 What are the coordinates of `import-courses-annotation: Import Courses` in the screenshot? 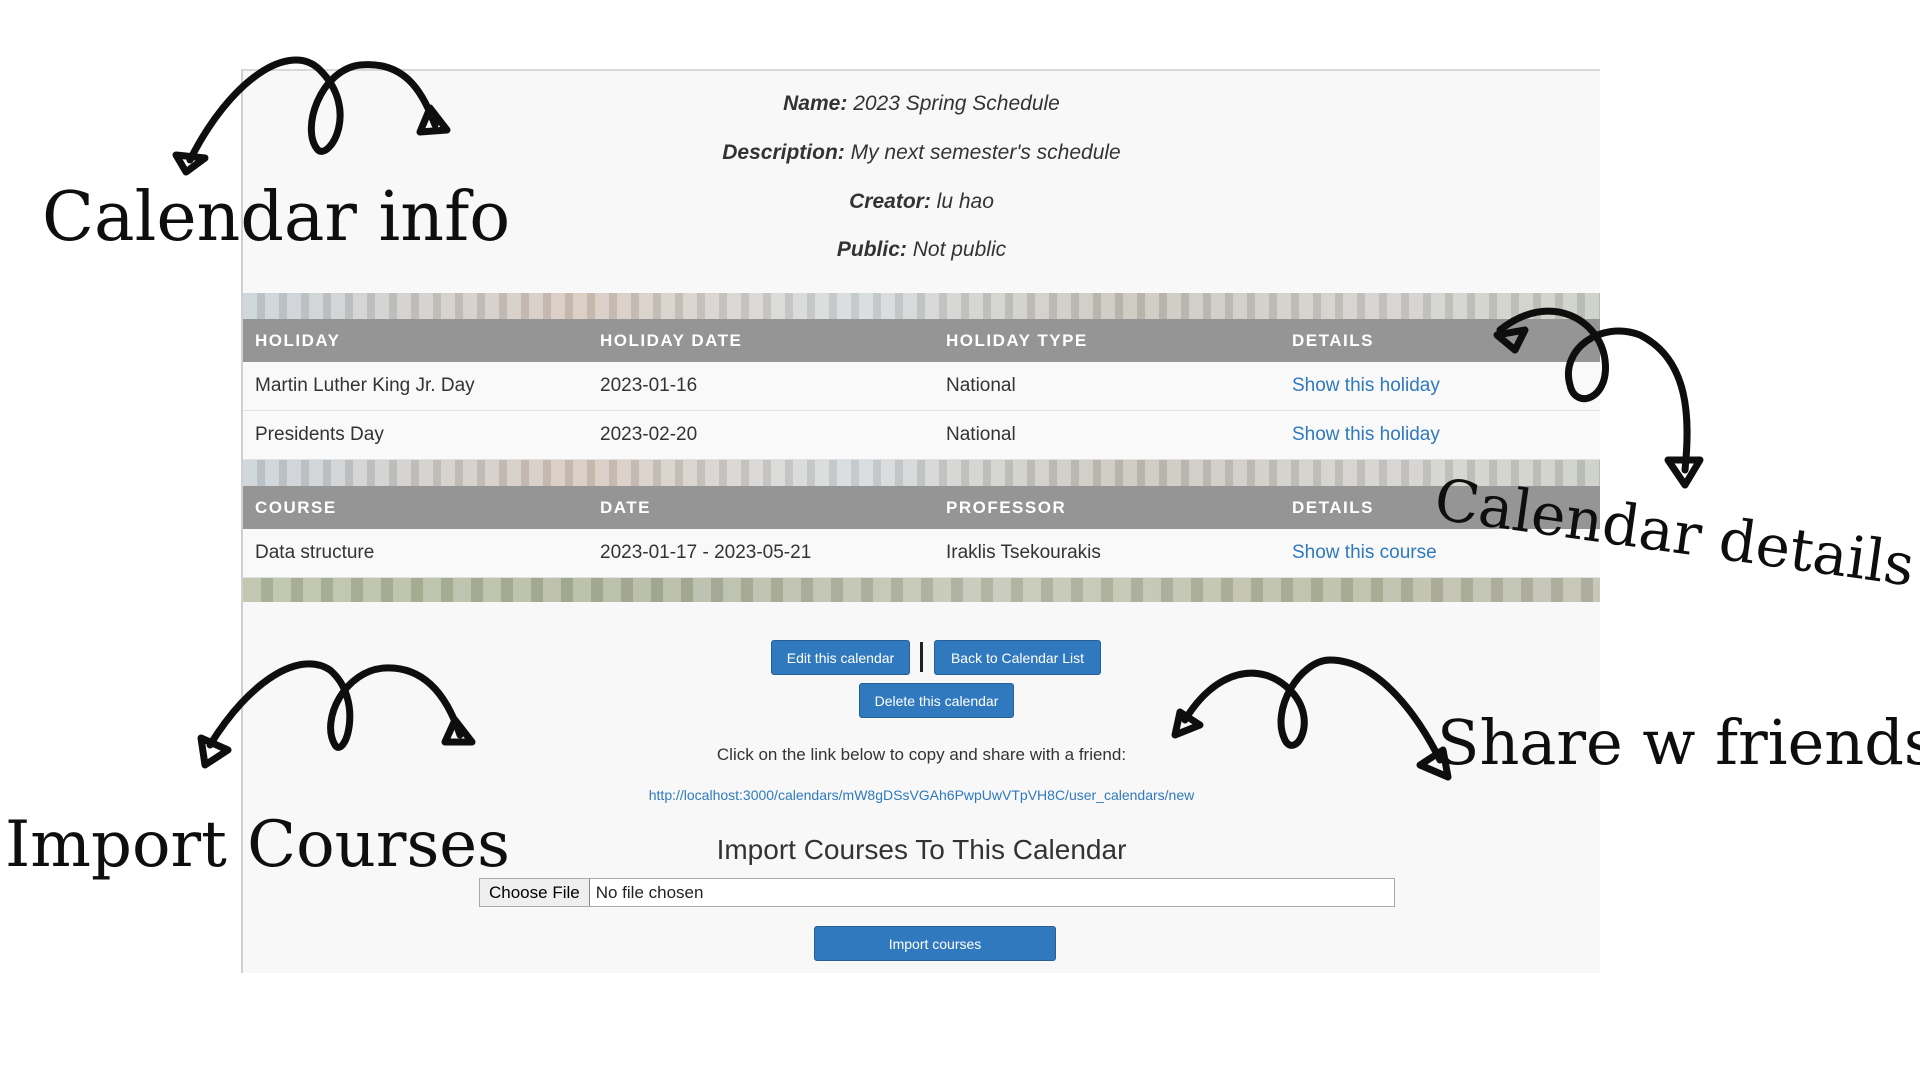 It's located at (257, 845).